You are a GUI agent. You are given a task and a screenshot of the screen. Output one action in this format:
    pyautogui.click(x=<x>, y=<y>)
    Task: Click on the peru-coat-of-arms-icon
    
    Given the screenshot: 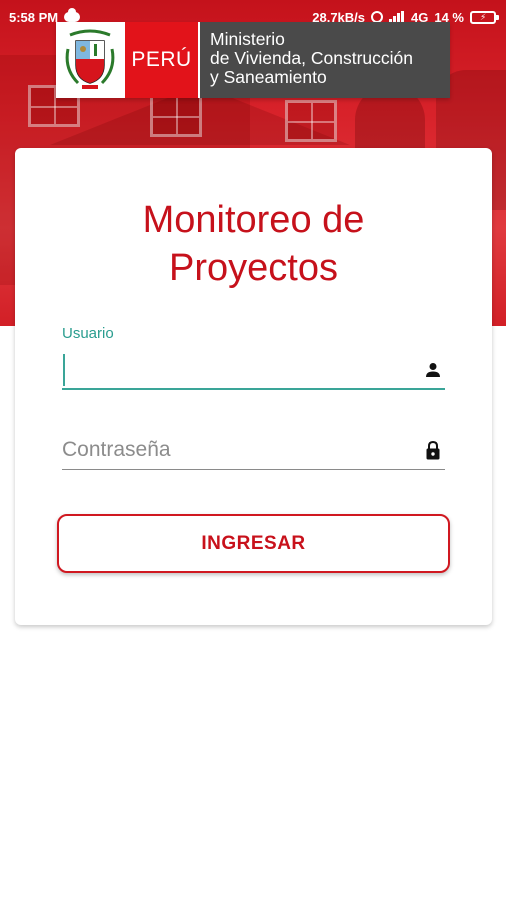 What is the action you would take?
    pyautogui.click(x=89, y=59)
    